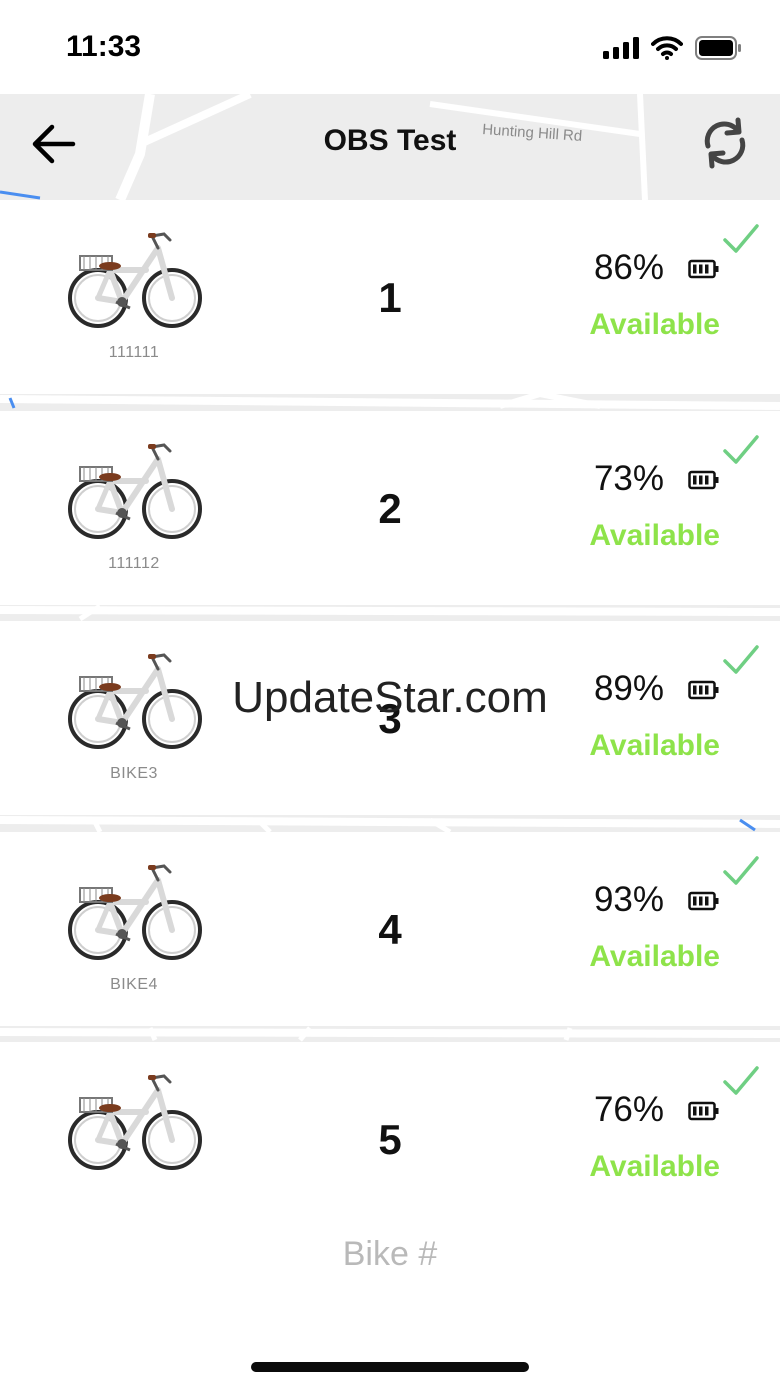 This screenshot has height=1387, width=780. I want to click on status-icons, so click(673, 48).